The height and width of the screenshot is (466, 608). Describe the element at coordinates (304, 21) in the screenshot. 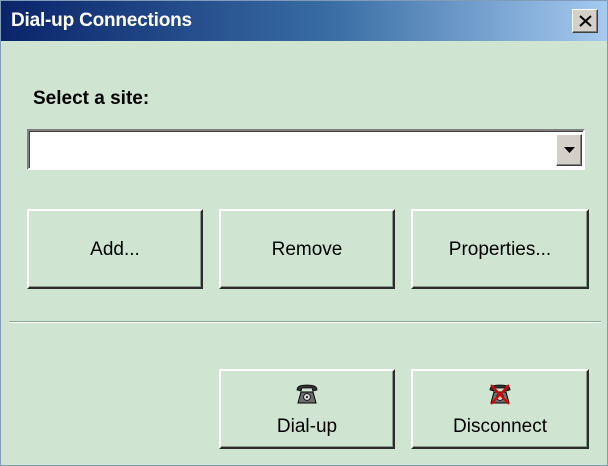

I see `title-bar: Dial-up Connections` at that location.